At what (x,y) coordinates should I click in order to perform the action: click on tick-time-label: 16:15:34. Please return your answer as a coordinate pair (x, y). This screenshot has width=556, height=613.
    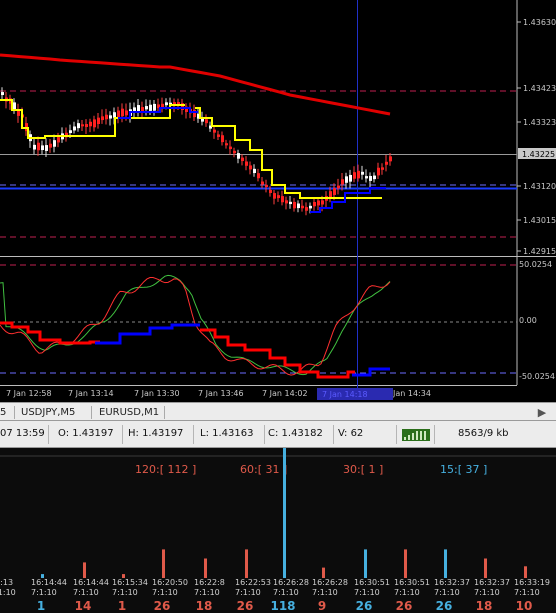
    Looking at the image, I should click on (130, 582).